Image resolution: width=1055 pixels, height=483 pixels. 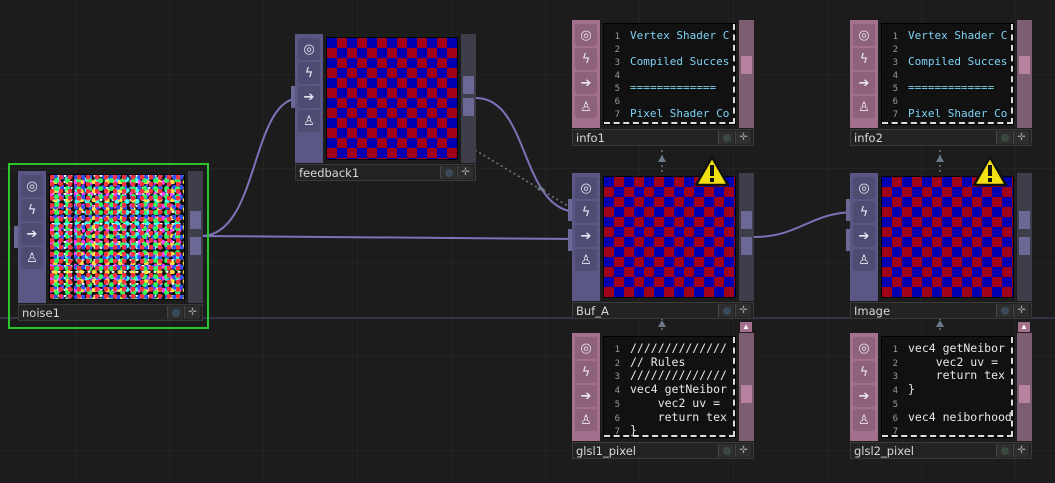 I want to click on line-text: return tex, so click(x=678, y=416).